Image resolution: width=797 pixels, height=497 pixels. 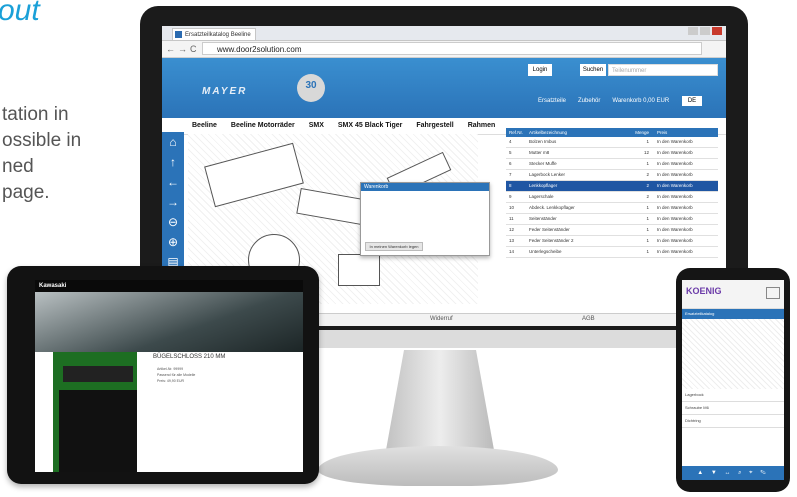 I want to click on menu-item: SMX, so click(x=316, y=126).